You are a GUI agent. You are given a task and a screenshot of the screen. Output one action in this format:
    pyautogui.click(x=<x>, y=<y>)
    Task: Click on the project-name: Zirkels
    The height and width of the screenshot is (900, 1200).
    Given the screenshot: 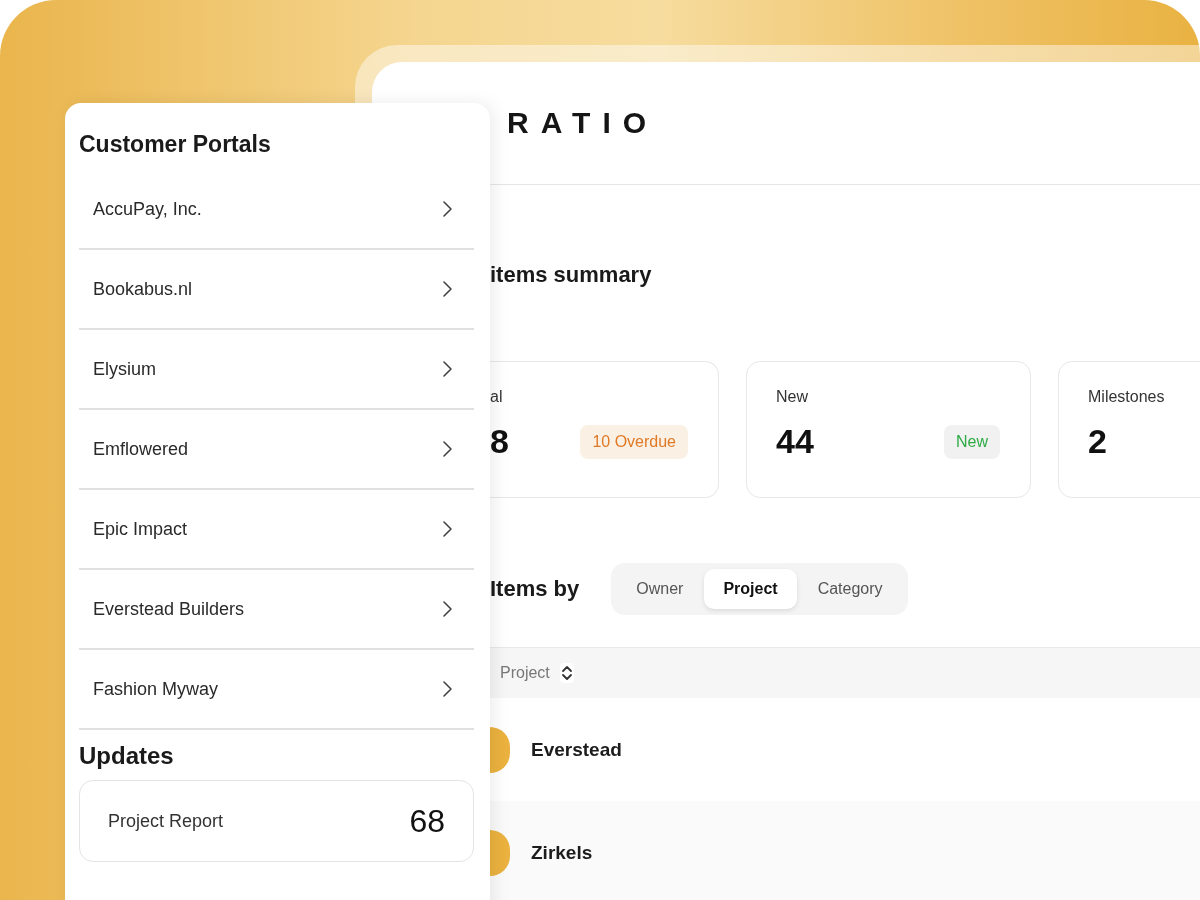 What is the action you would take?
    pyautogui.click(x=562, y=852)
    